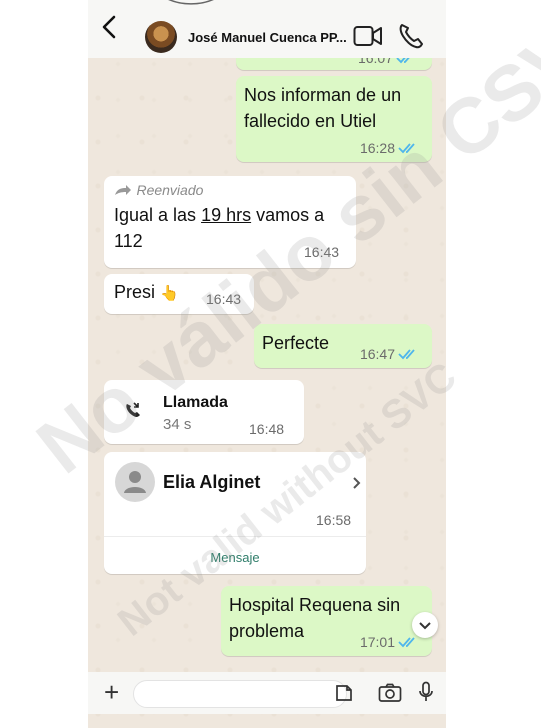 This screenshot has height=728, width=541. I want to click on forward-arrow-icon, so click(123, 190).